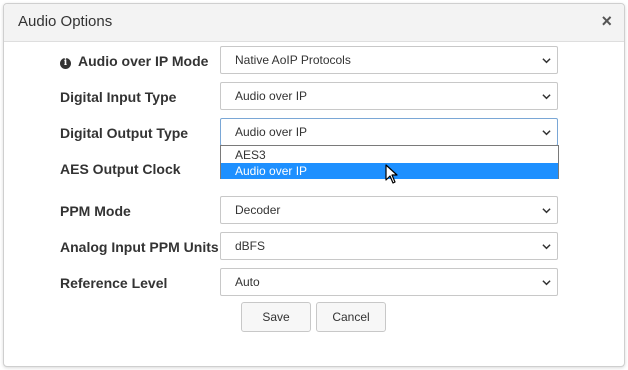 The height and width of the screenshot is (370, 628). I want to click on aes-output-clock-label: AES Output Clock, so click(120, 169).